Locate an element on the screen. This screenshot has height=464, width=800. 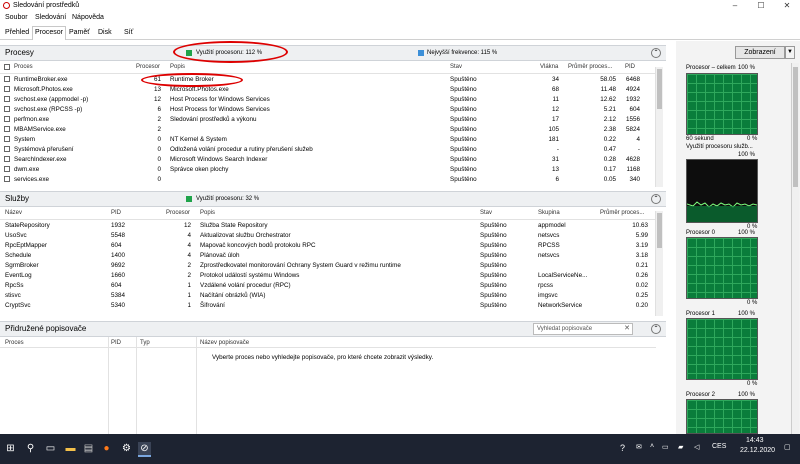
col-pid: PID is located at coordinates (630, 67).